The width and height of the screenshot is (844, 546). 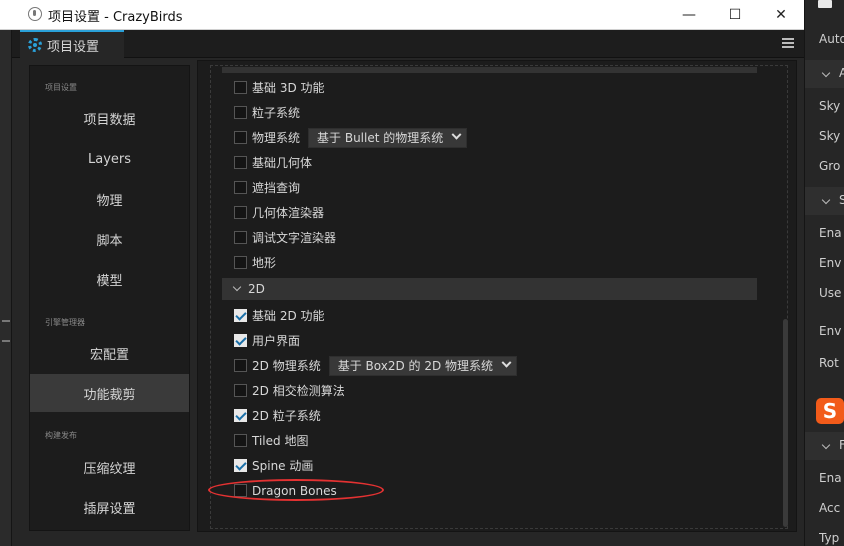 I want to click on inspector-checkbox, so click(x=825, y=4).